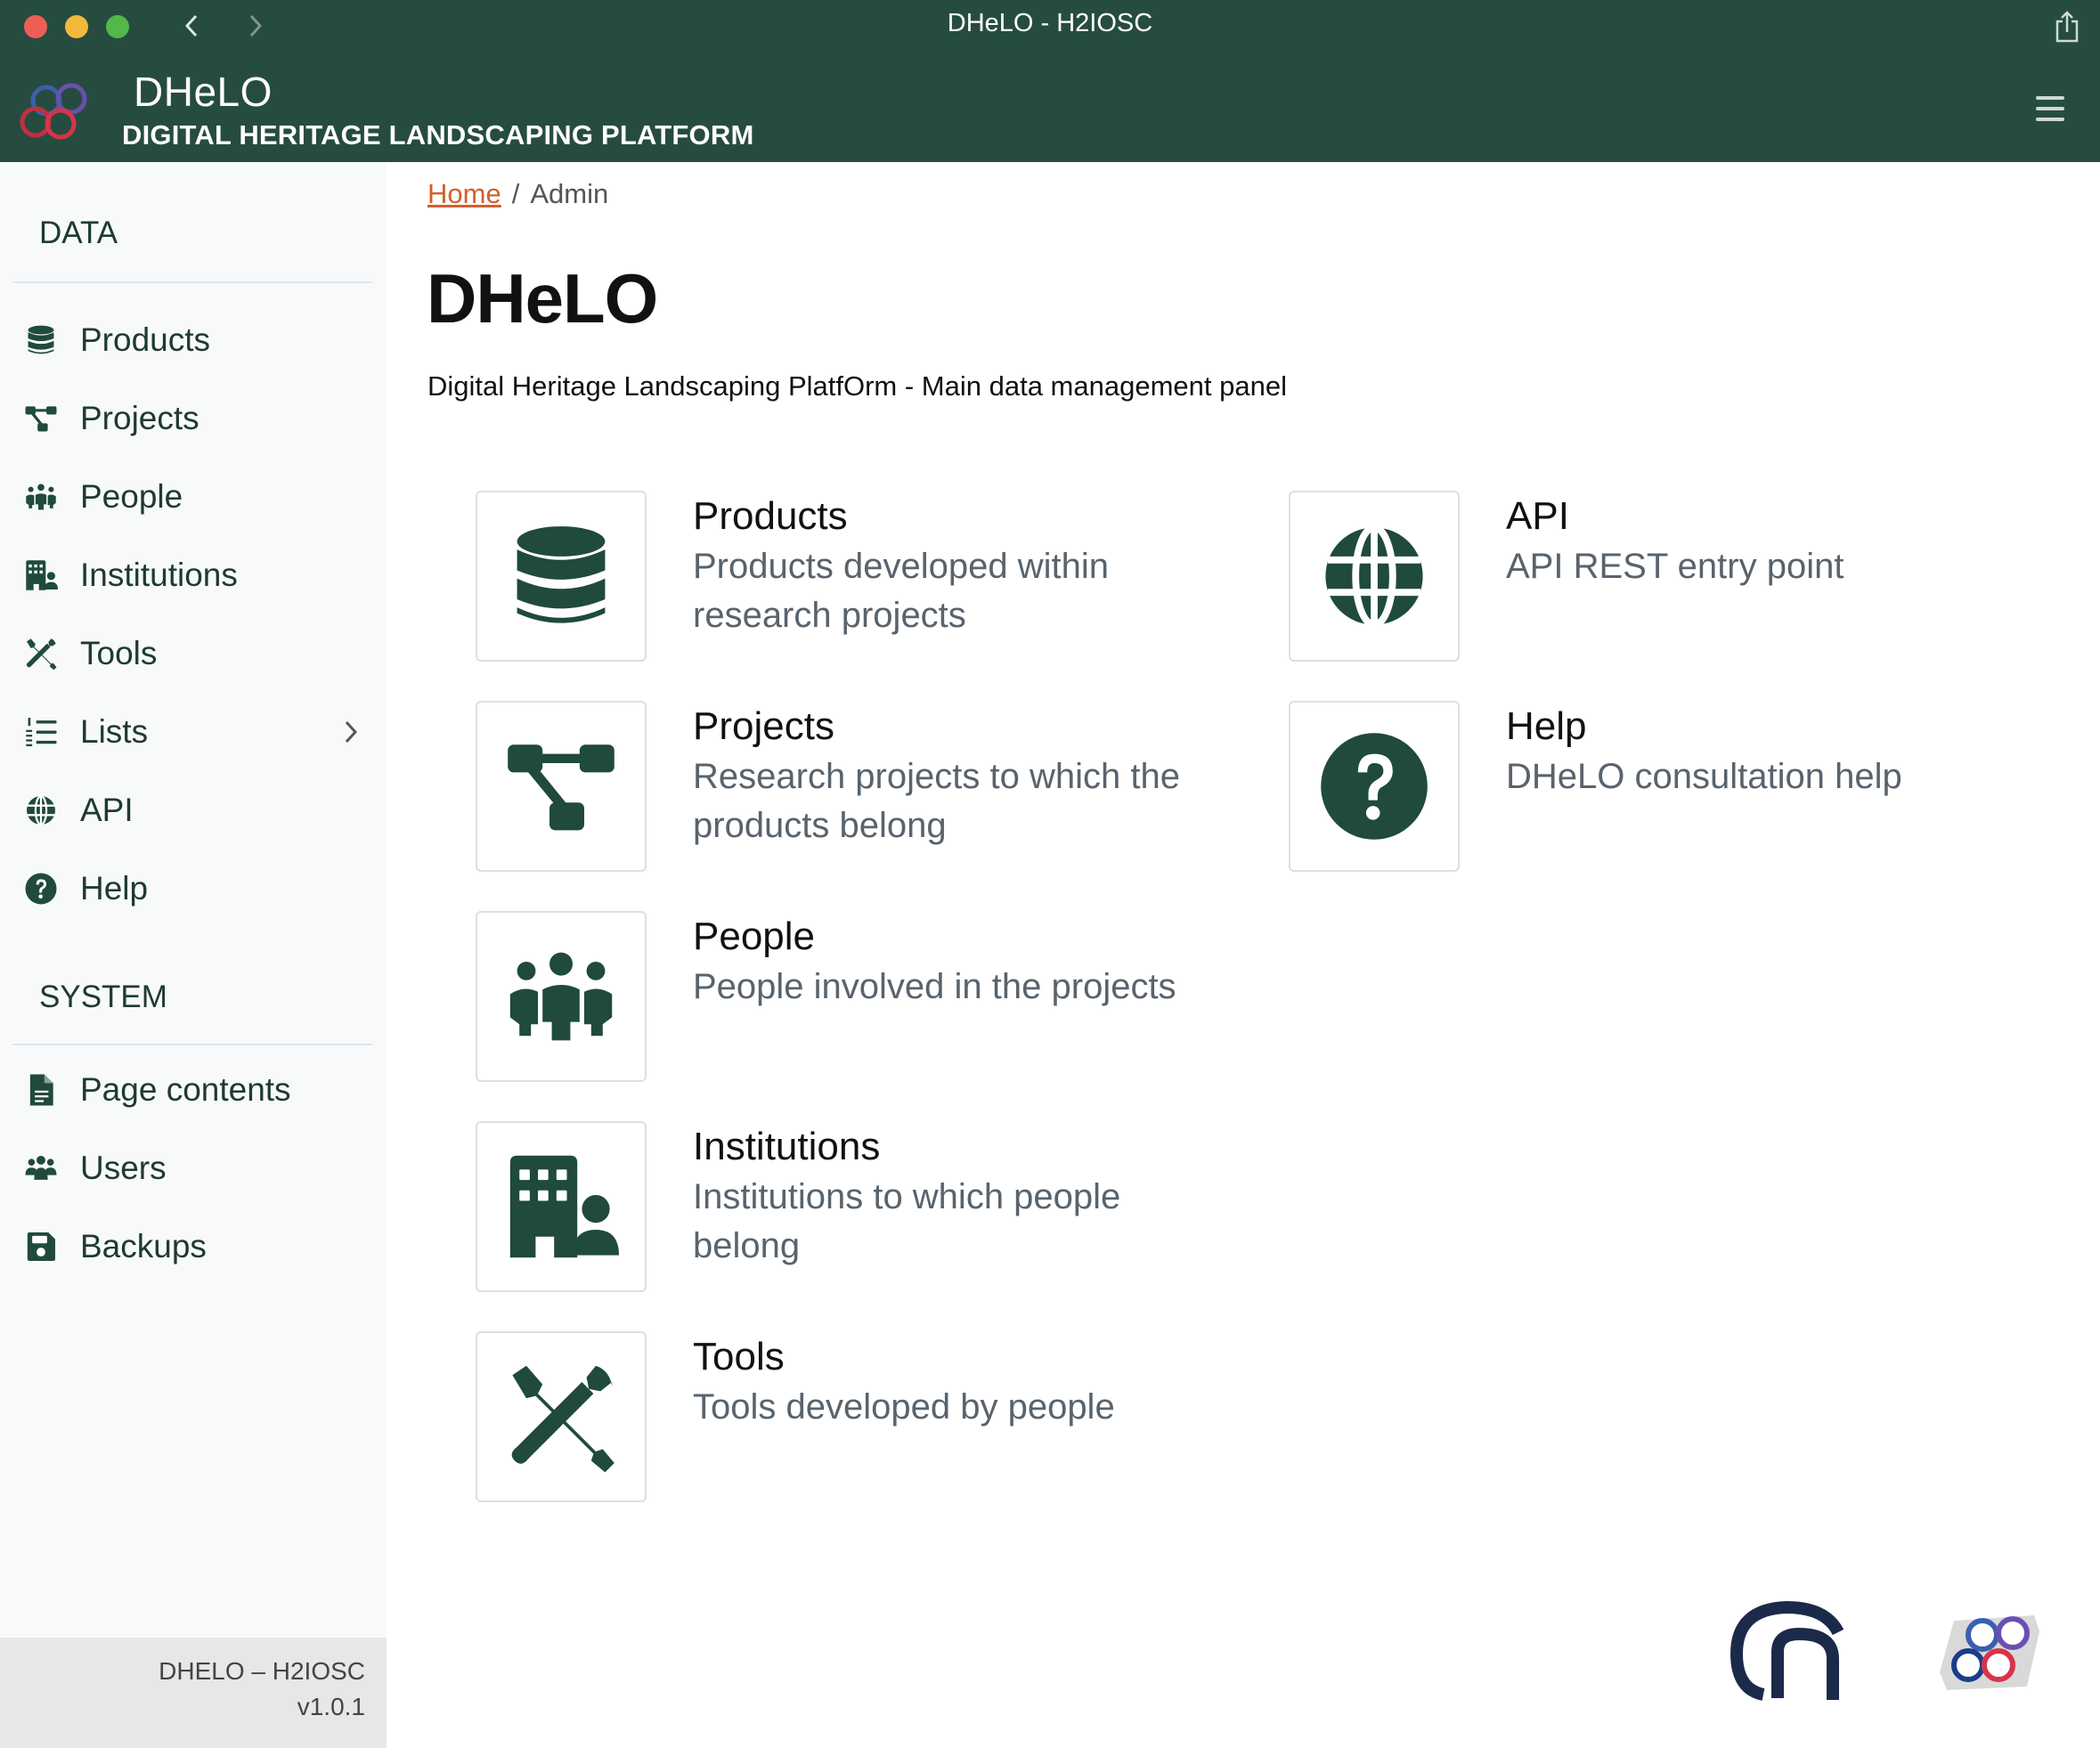 The height and width of the screenshot is (1748, 2100). What do you see at coordinates (143, 1246) in the screenshot?
I see `sidebar-item-label: Backups` at bounding box center [143, 1246].